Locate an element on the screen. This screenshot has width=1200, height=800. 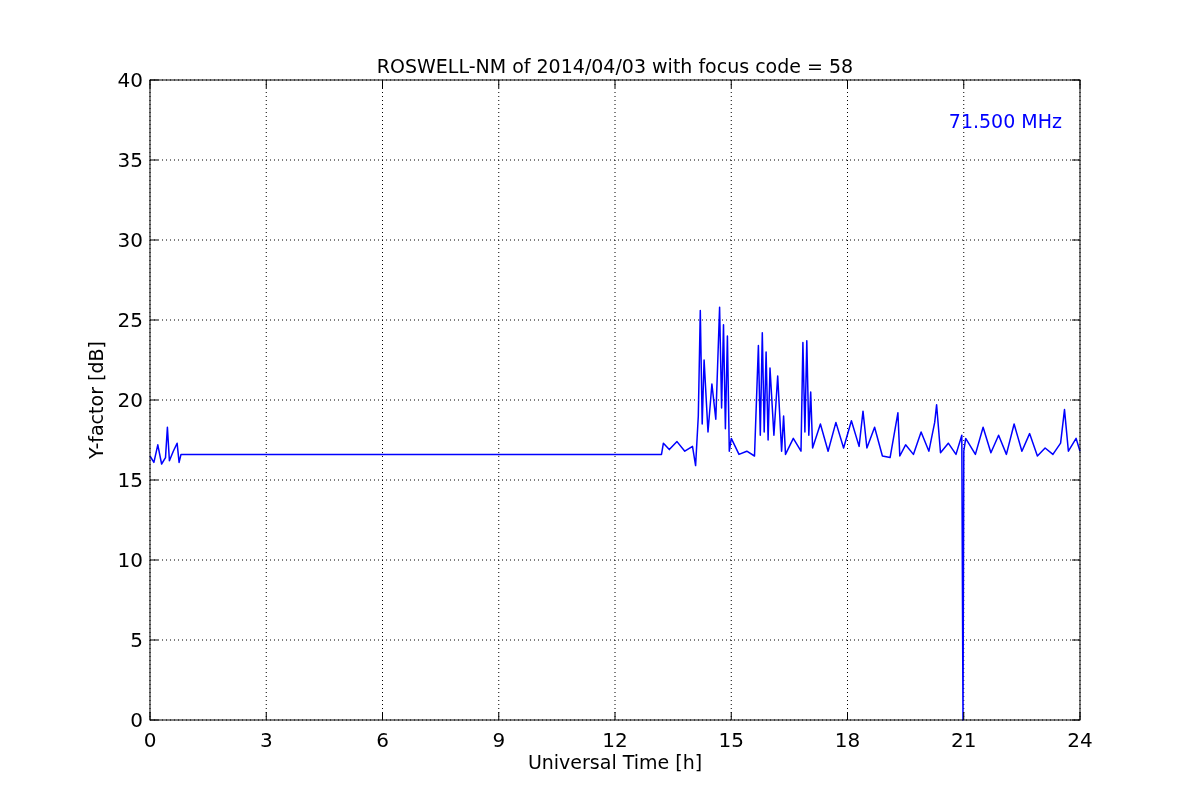
x-tick-label: 0 is located at coordinates (150, 740).